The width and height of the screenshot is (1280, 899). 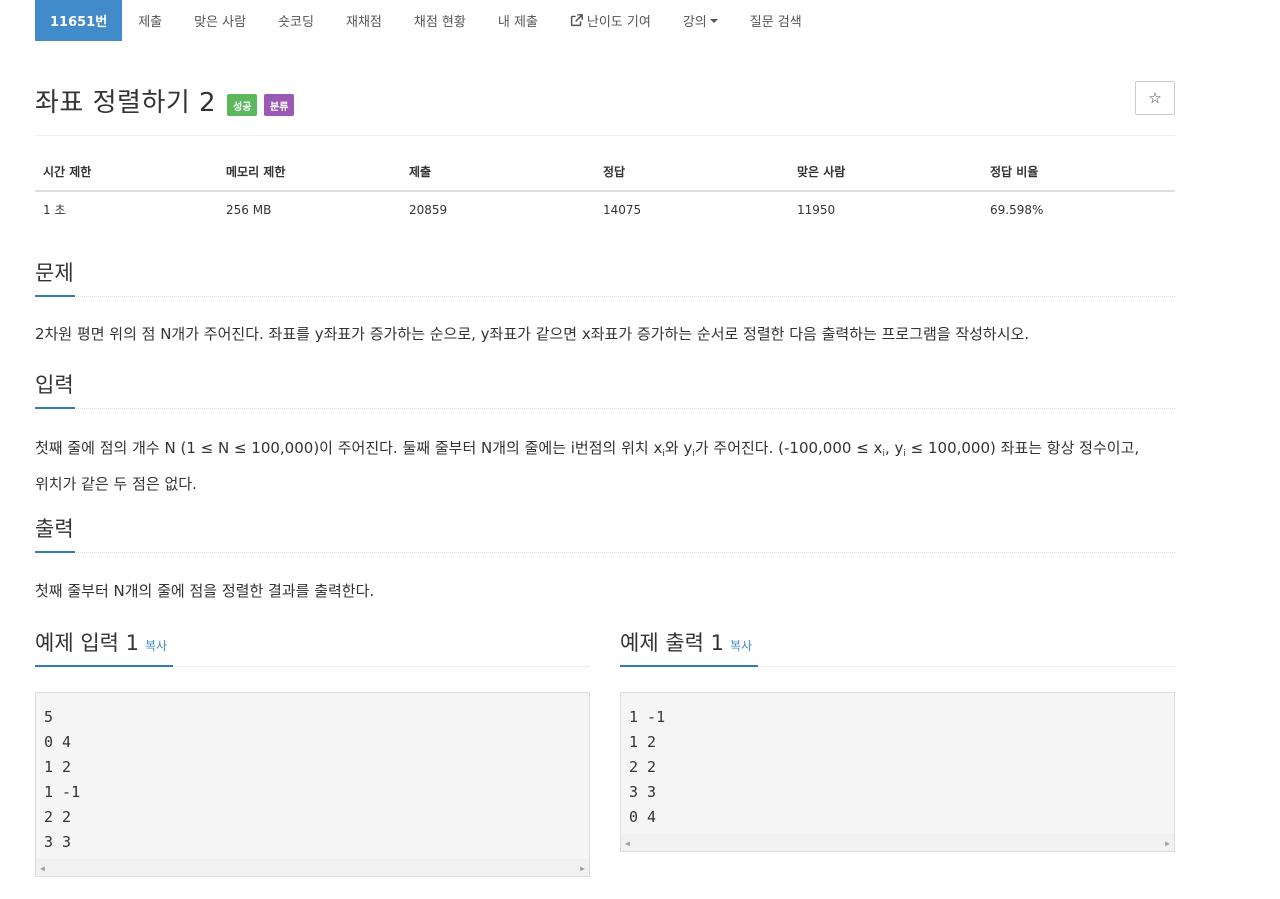 What do you see at coordinates (894, 448) in the screenshot?
I see `text-span: , y` at bounding box center [894, 448].